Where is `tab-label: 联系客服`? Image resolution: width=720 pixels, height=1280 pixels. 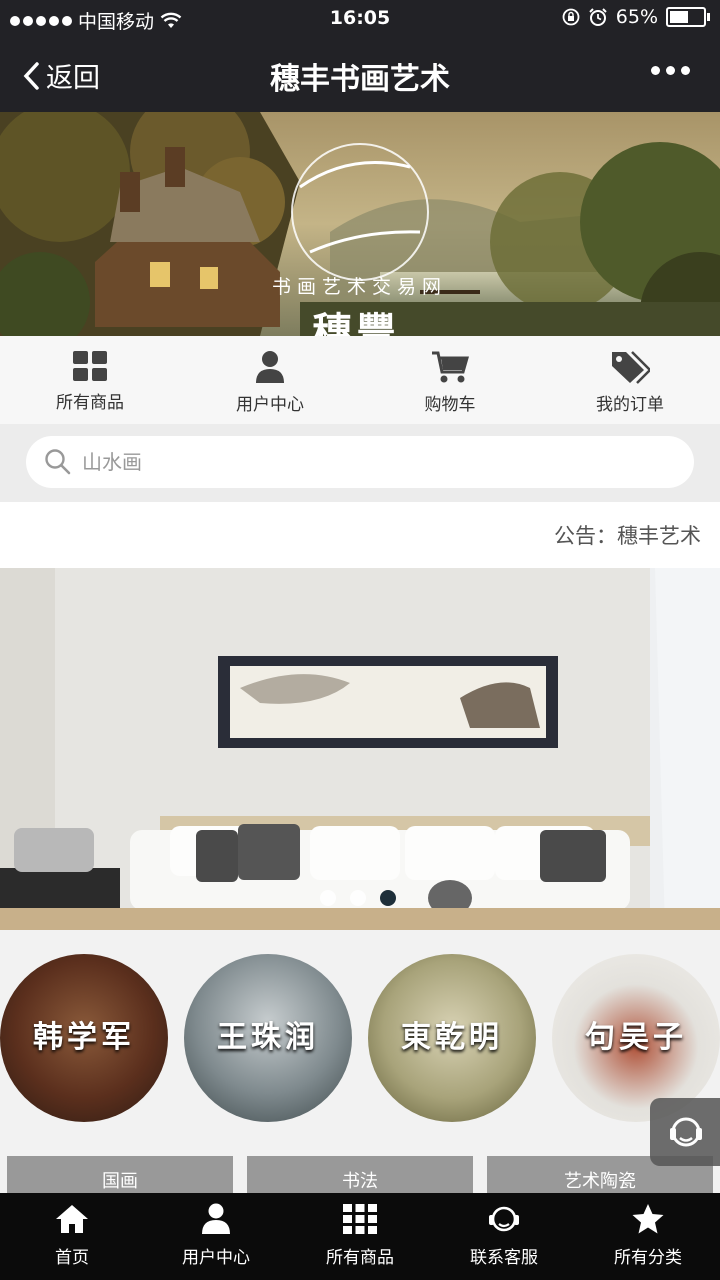
tab-label: 联系客服 is located at coordinates (504, 1258).